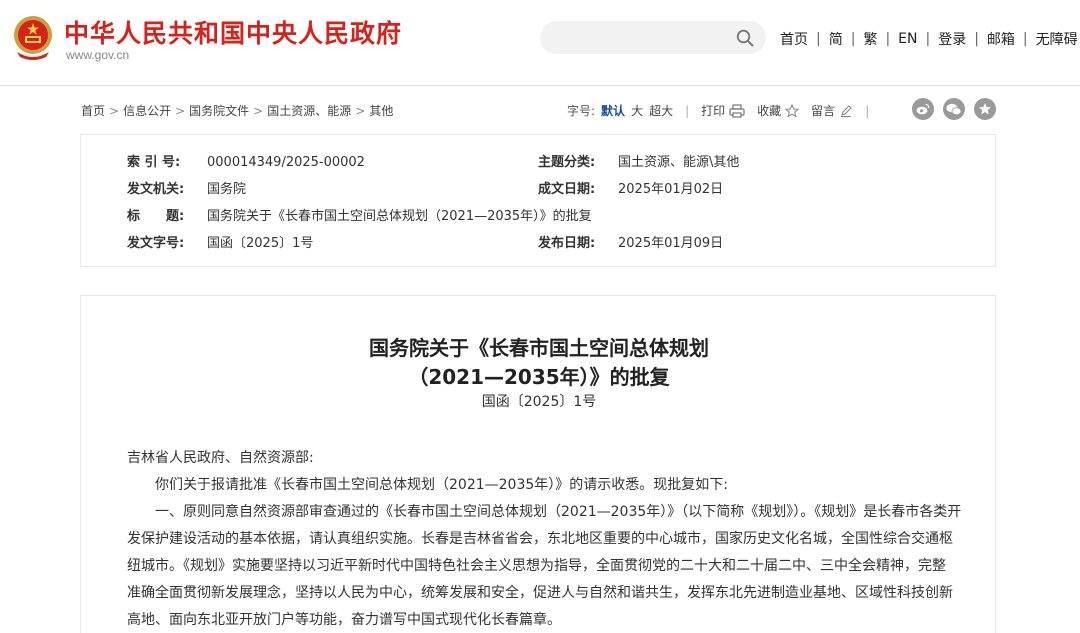 This screenshot has width=1080, height=633. I want to click on nav-english: EN, so click(907, 39).